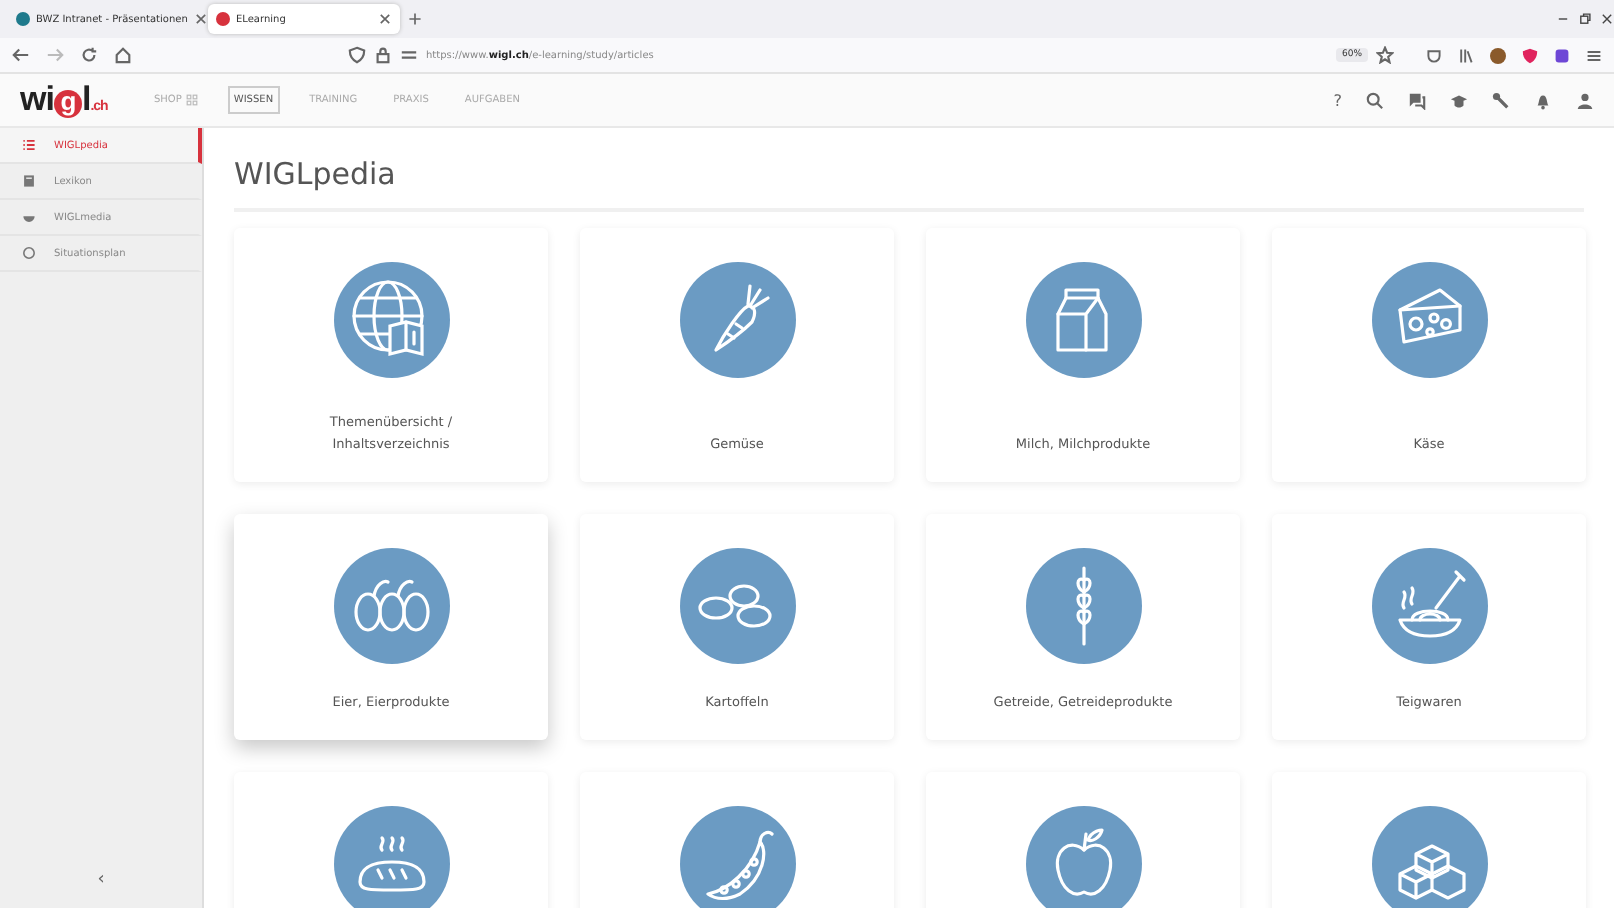 The width and height of the screenshot is (1614, 908). I want to click on restore-icon, so click(1585, 19).